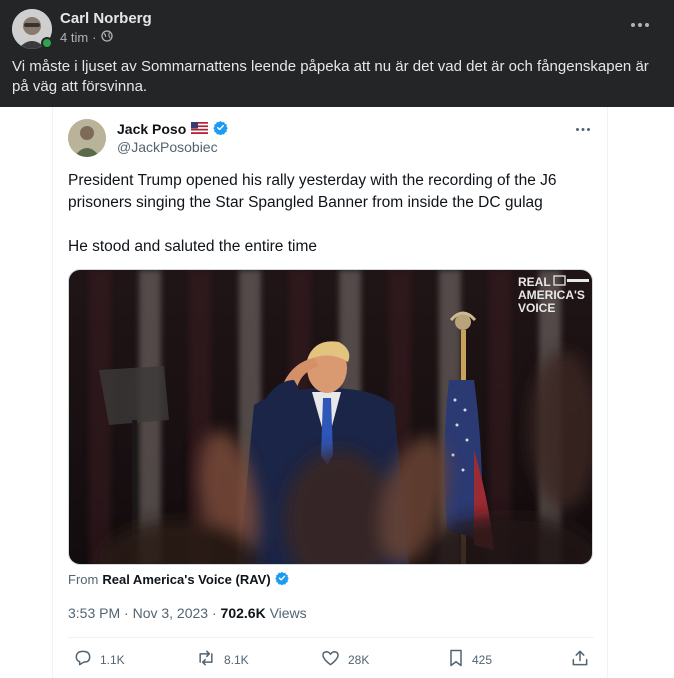 The width and height of the screenshot is (674, 678). Describe the element at coordinates (186, 579) in the screenshot. I see `media-source-name: Real America's Voice (RAV)` at that location.